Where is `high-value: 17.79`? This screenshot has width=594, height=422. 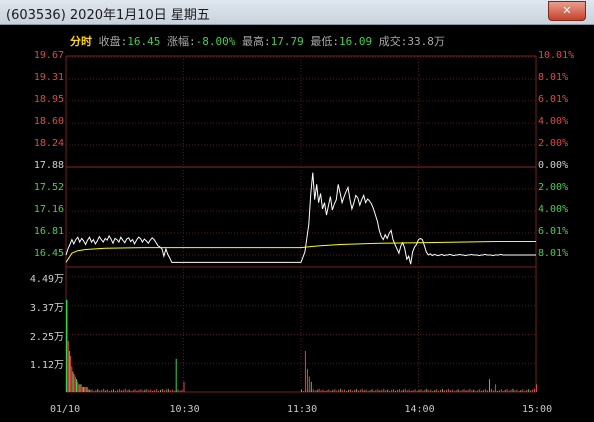 high-value: 17.79 is located at coordinates (287, 41).